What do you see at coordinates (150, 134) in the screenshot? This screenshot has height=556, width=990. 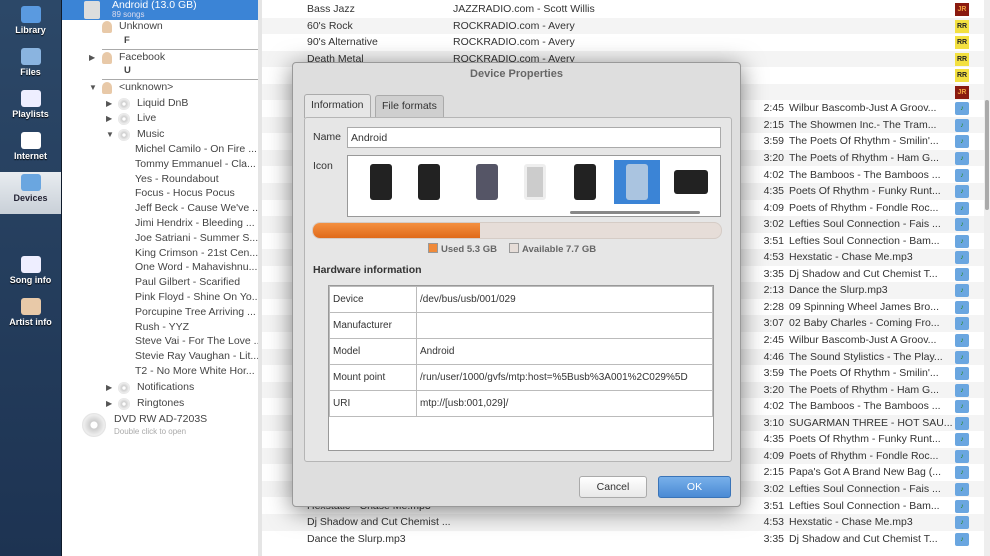 I see `folder-music: Music` at bounding box center [150, 134].